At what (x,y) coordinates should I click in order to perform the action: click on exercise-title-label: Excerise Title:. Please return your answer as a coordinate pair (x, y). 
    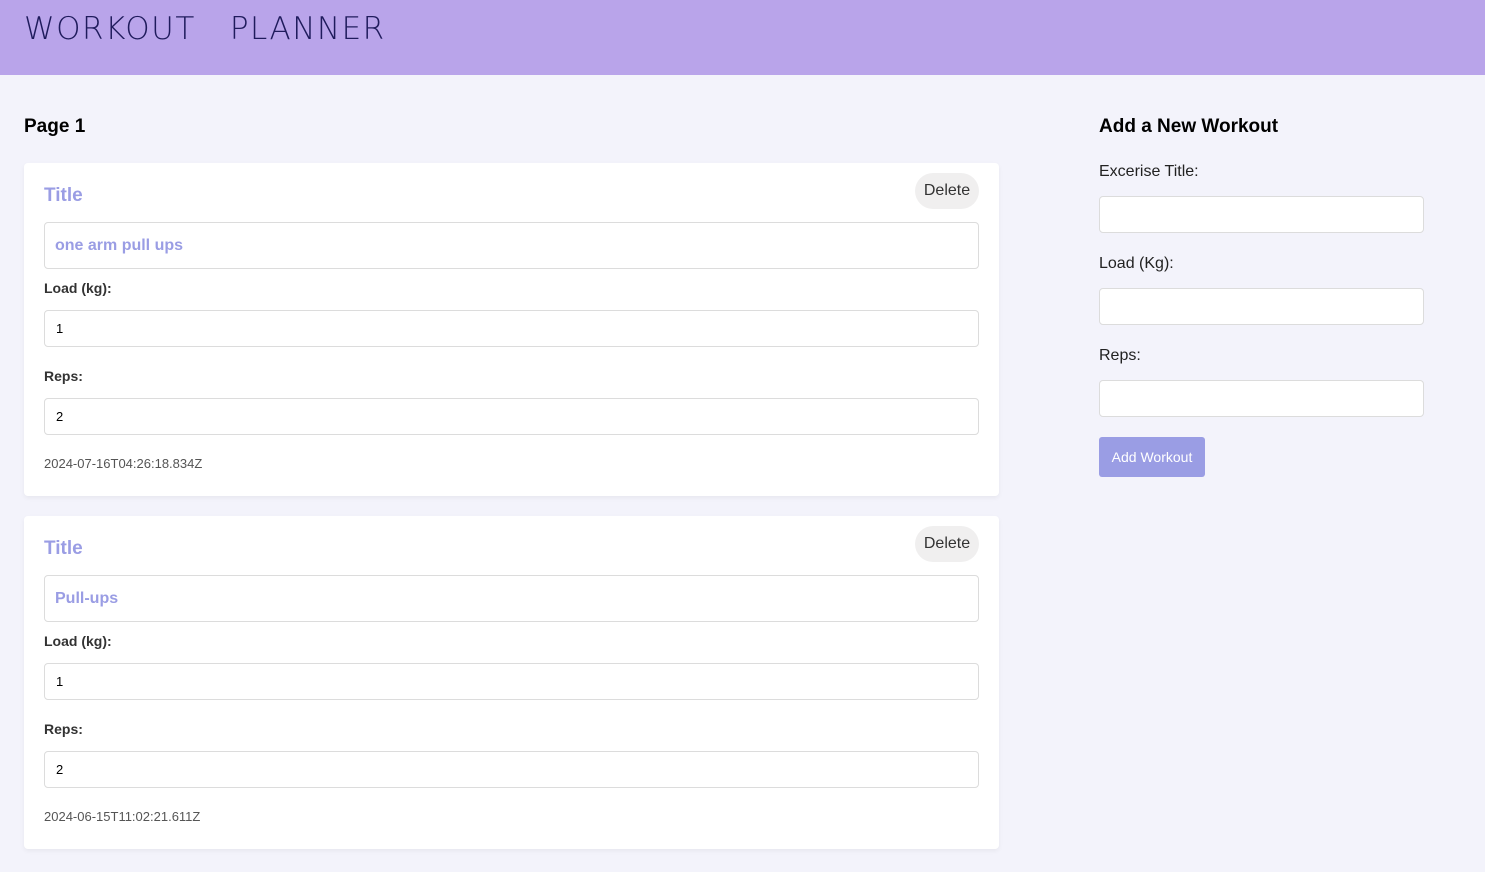
    Looking at the image, I should click on (1149, 171).